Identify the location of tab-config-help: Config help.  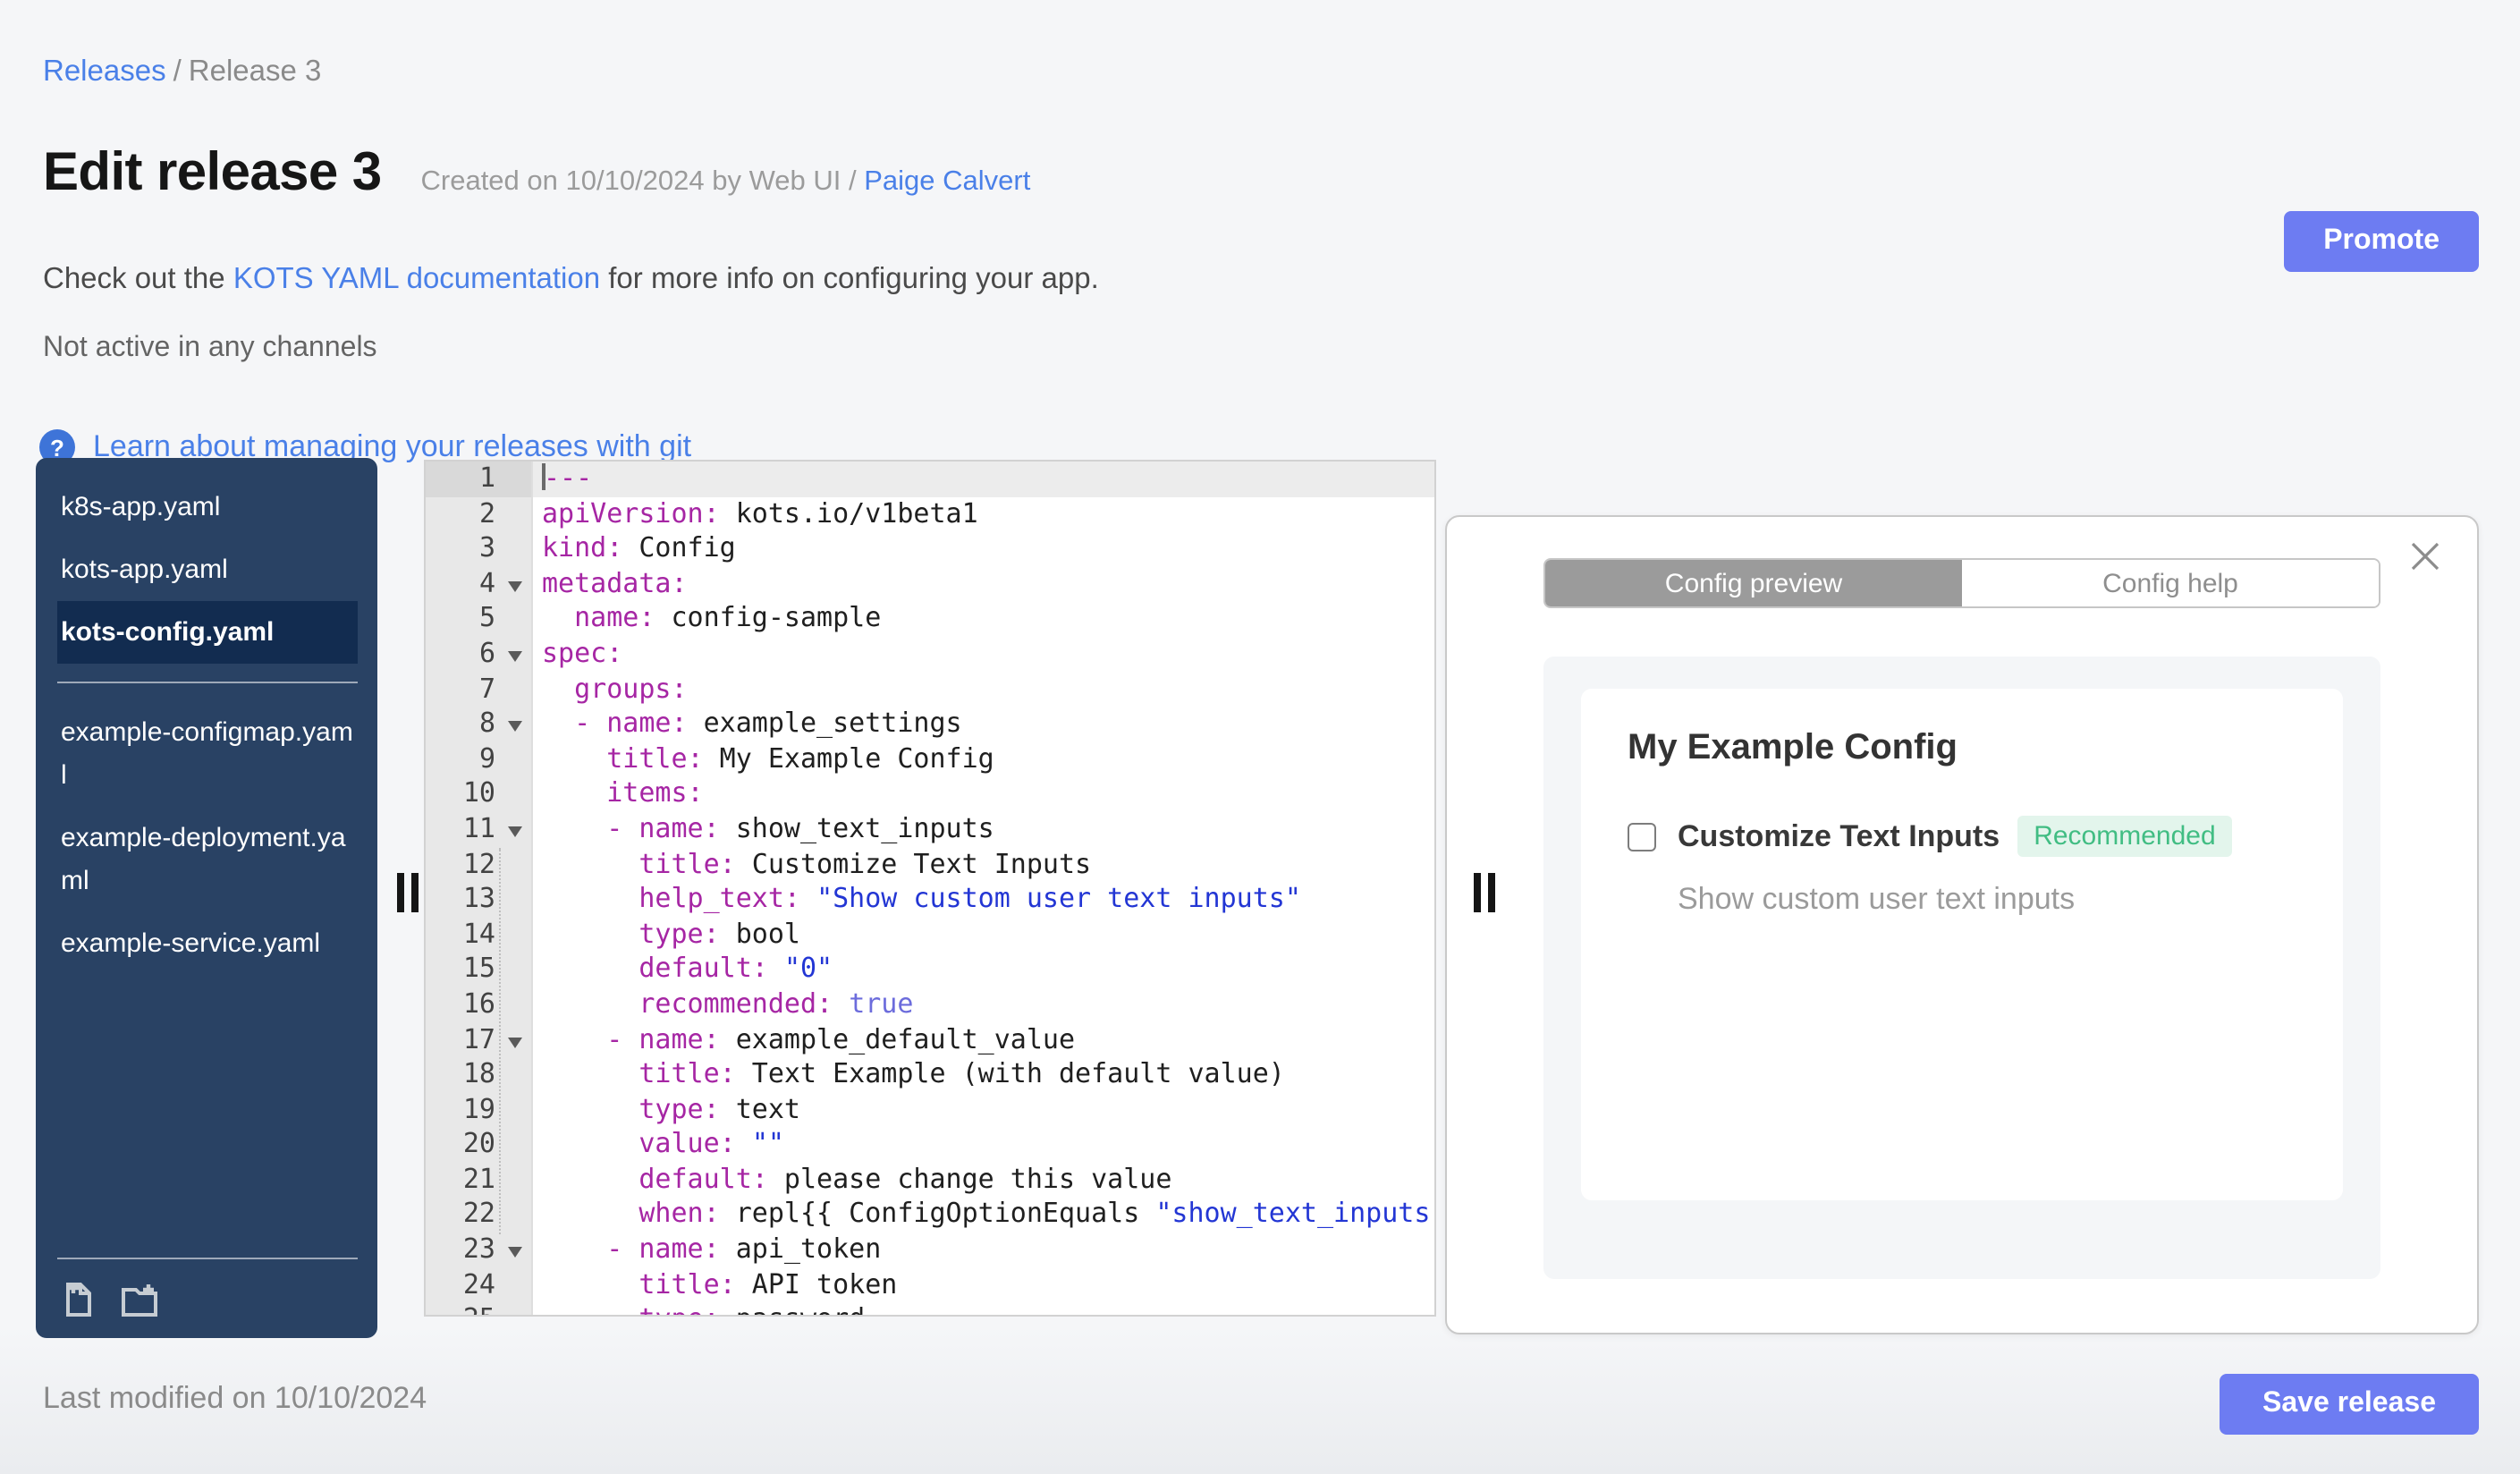
(2170, 583).